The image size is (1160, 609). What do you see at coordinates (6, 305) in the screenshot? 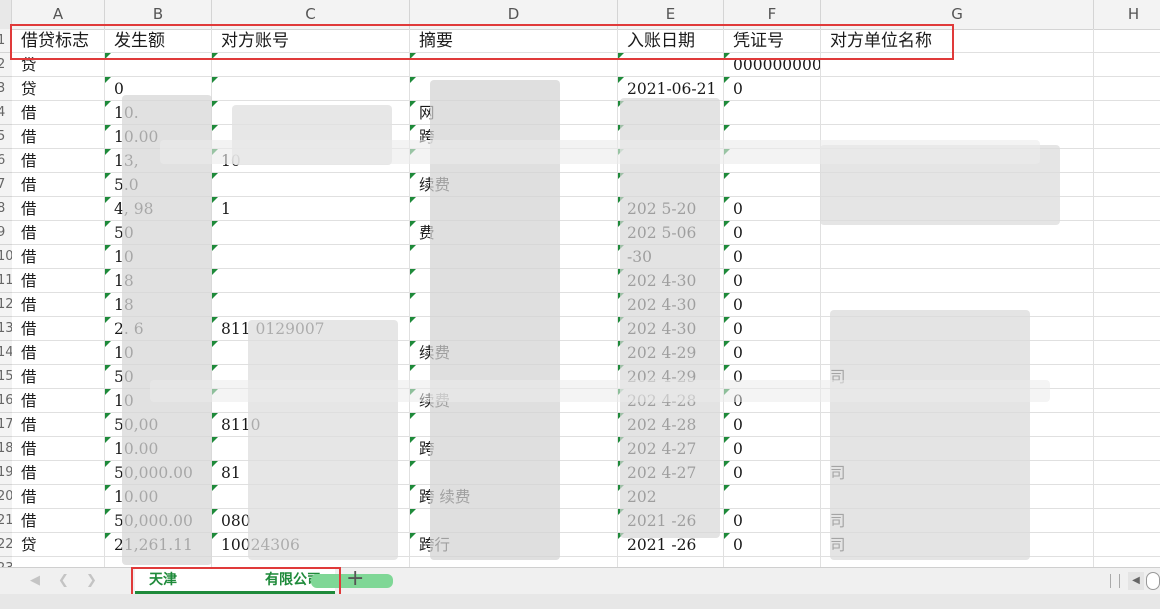
I see `row-number: 12` at bounding box center [6, 305].